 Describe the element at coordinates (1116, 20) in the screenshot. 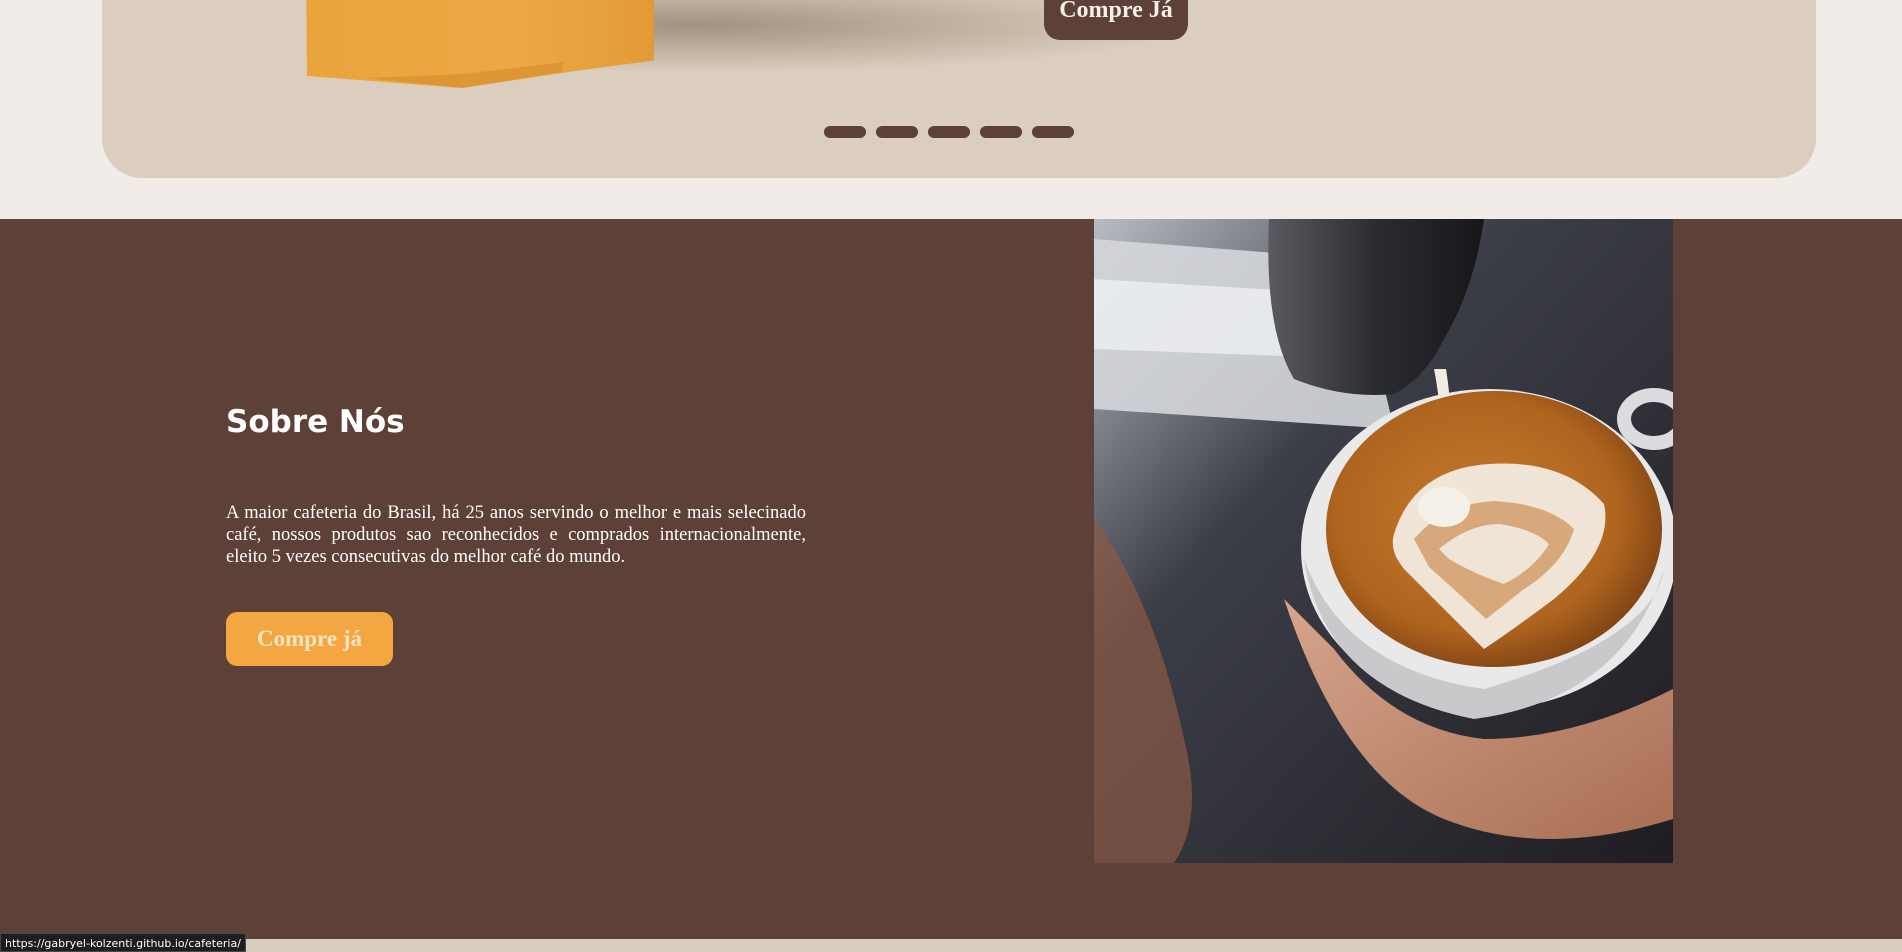

I see `hero-buy-button: Compre Já` at that location.